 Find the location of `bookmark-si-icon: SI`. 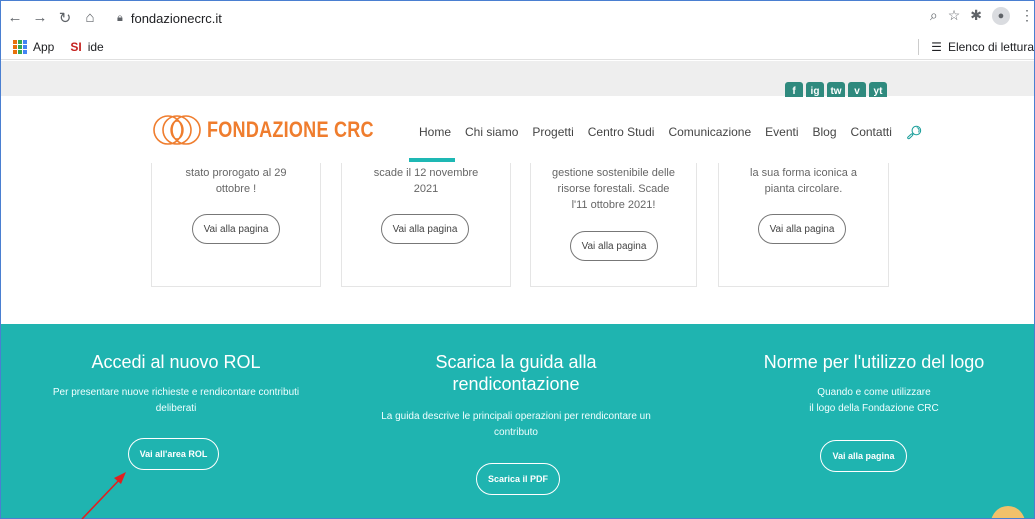

bookmark-si-icon: SI is located at coordinates (76, 47).